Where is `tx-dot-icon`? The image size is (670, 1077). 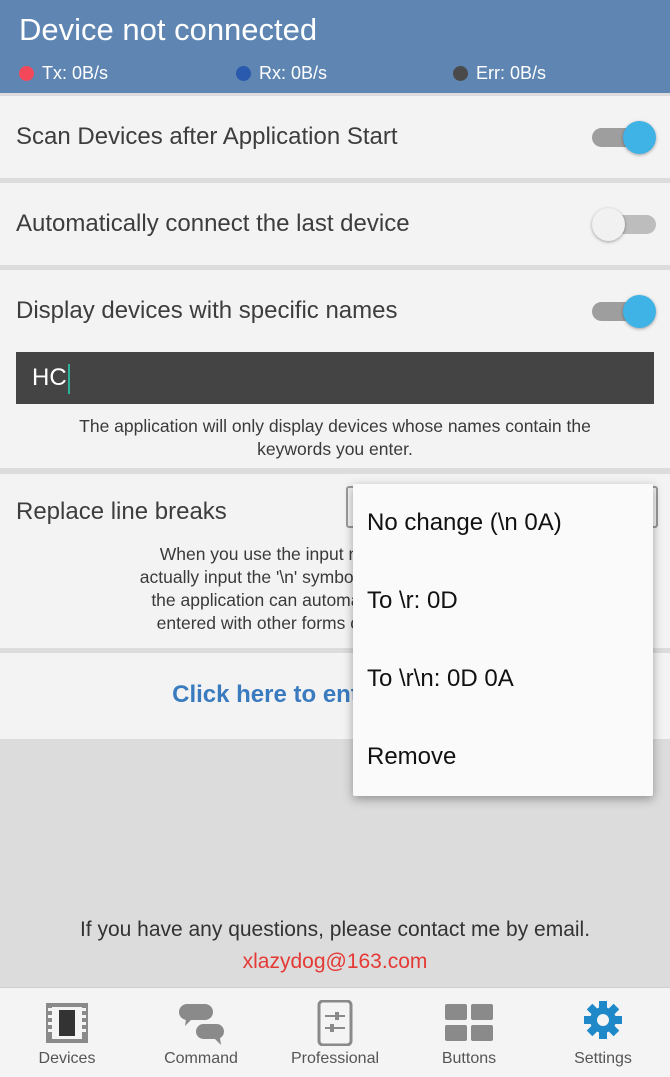
tx-dot-icon is located at coordinates (26, 73).